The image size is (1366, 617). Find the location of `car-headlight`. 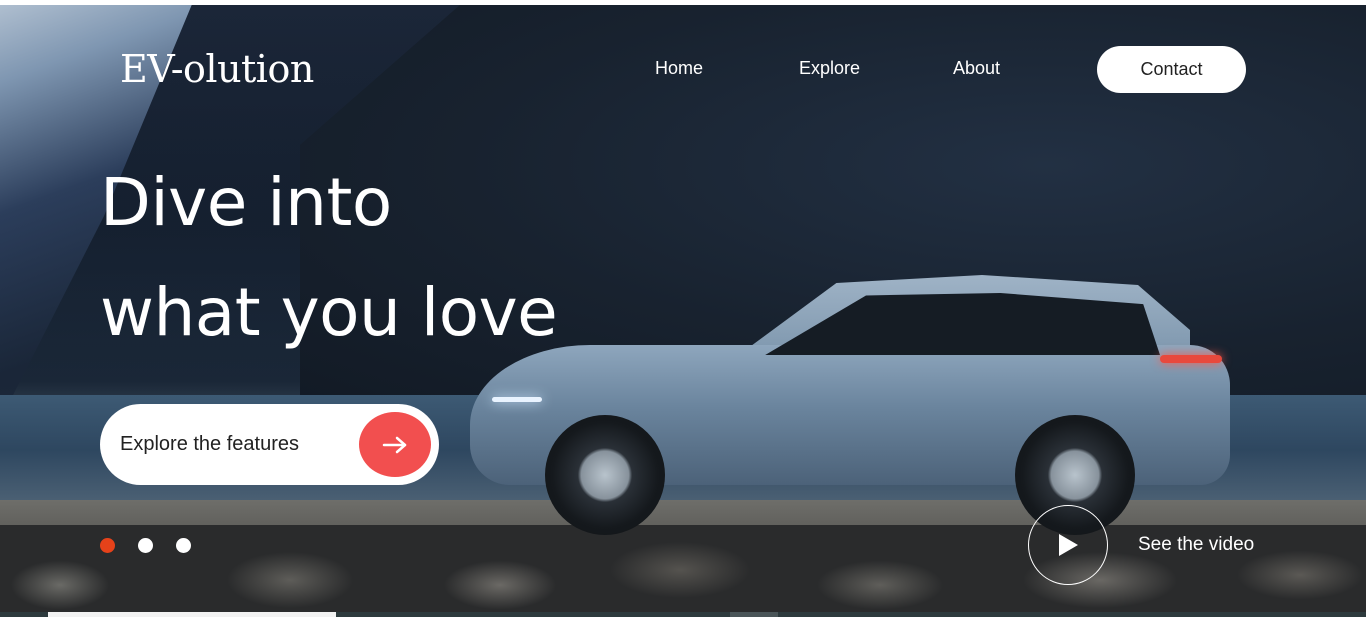

car-headlight is located at coordinates (517, 399).